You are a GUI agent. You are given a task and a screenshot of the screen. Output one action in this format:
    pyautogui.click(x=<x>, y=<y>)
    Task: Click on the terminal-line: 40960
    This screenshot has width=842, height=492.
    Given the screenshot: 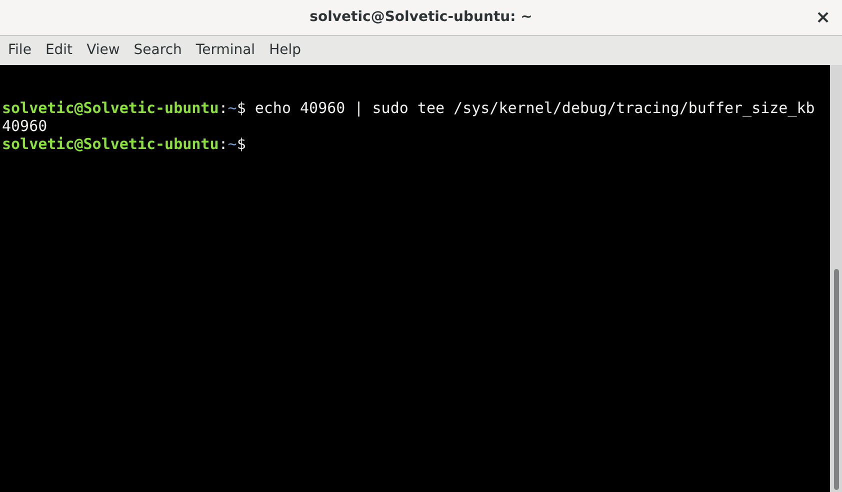 What is the action you would take?
    pyautogui.click(x=25, y=126)
    